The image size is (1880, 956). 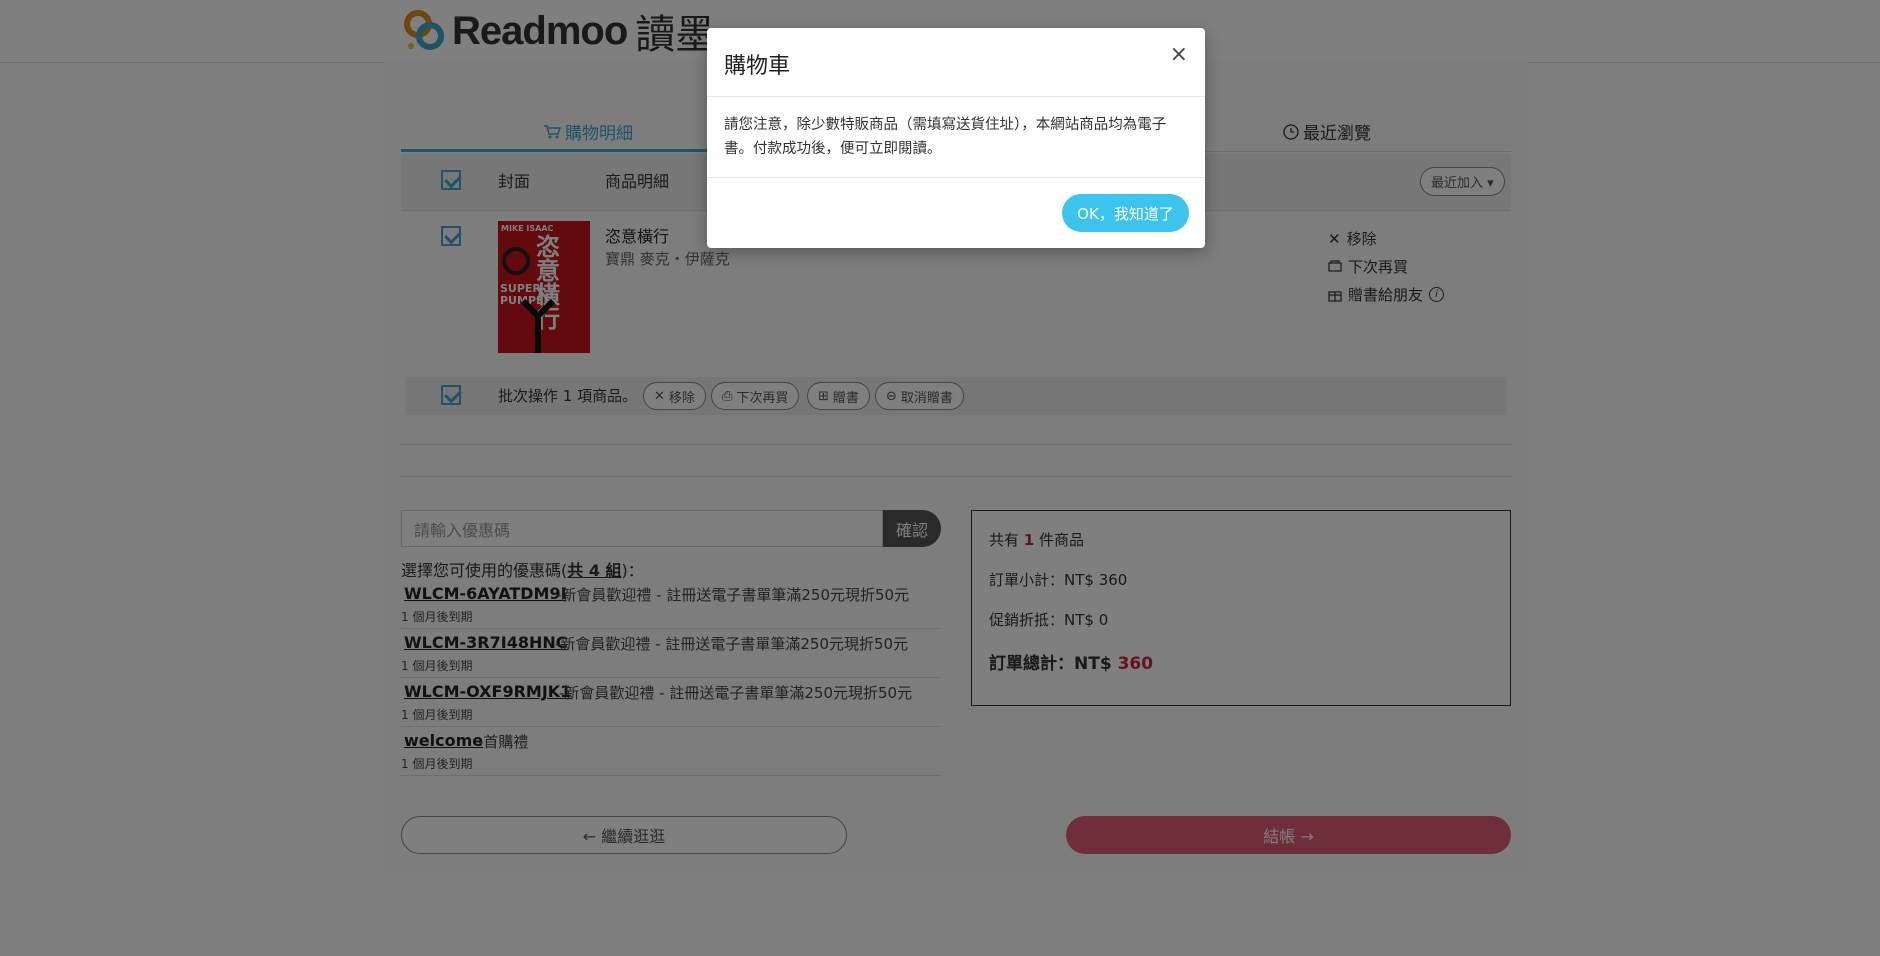 What do you see at coordinates (1125, 213) in the screenshot?
I see `modal-ok-button: OK，我知道了` at bounding box center [1125, 213].